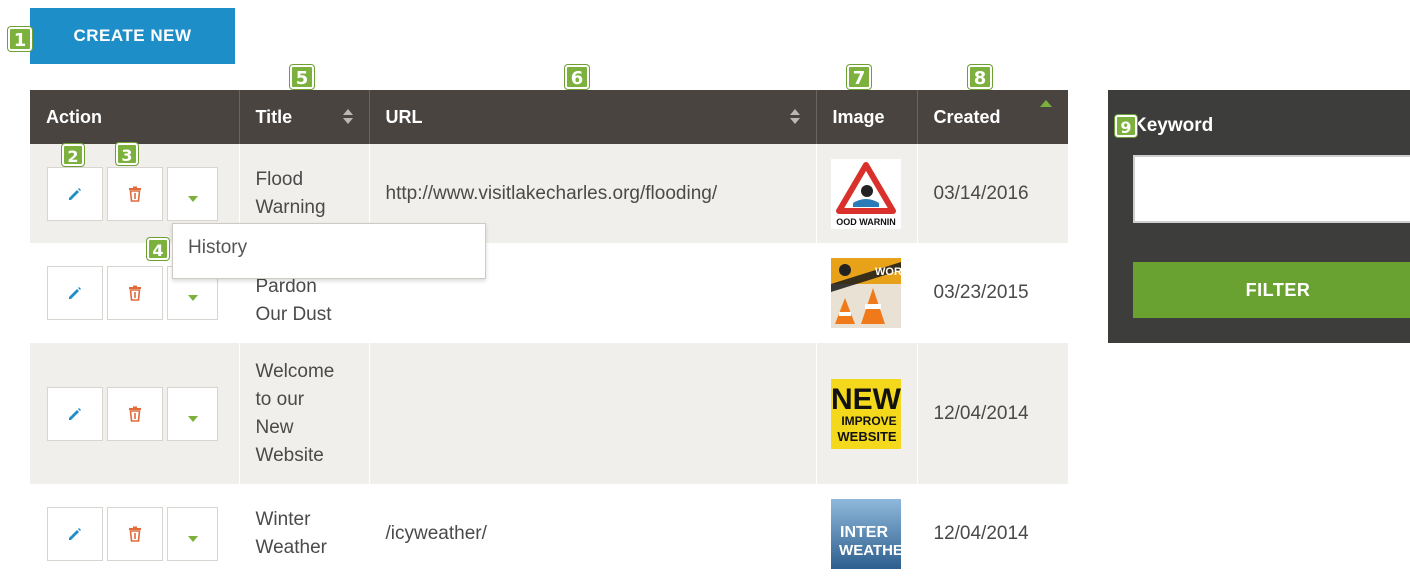 The width and height of the screenshot is (1410, 578). I want to click on winter-thumb-text-1: INTER, so click(864, 532).